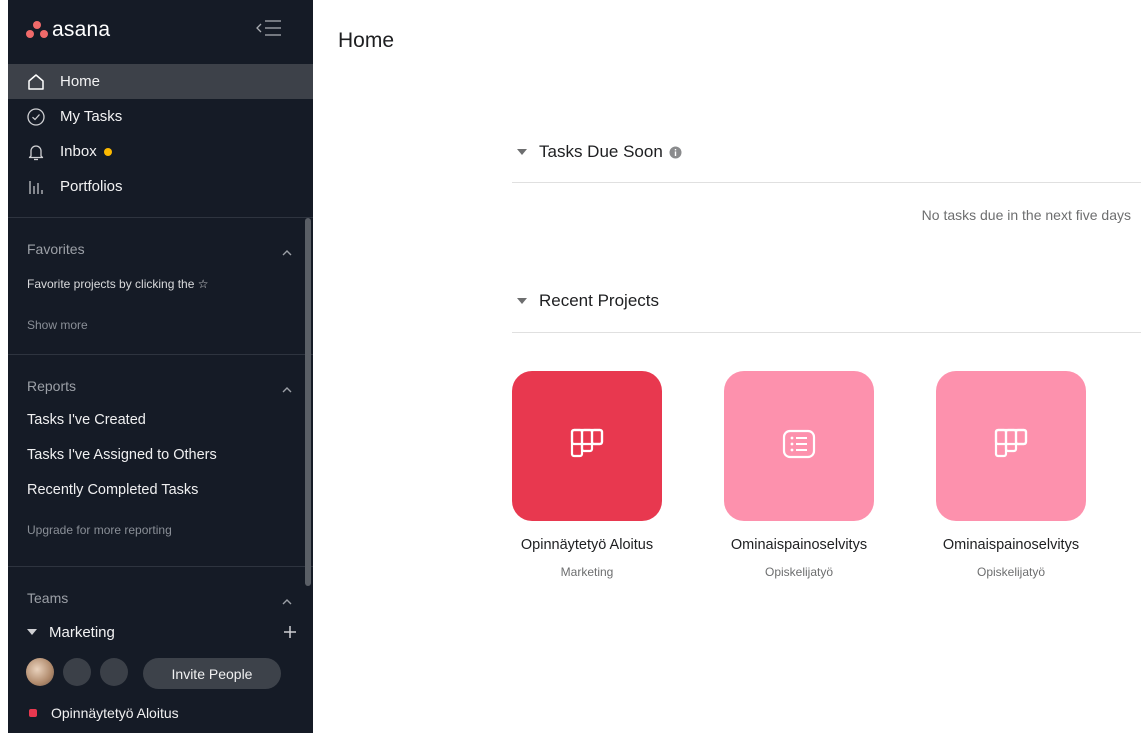  Describe the element at coordinates (162, 632) in the screenshot. I see `team-marketing: Marketing` at that location.